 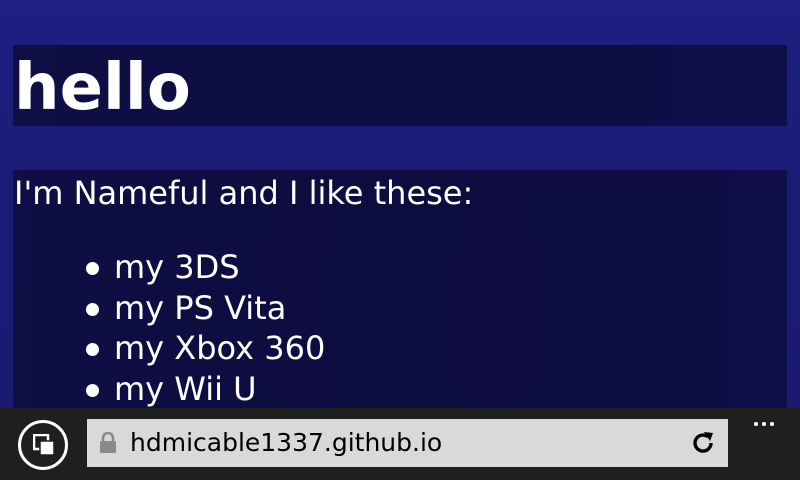 I want to click on list-item-label: my 3DS, so click(x=177, y=267).